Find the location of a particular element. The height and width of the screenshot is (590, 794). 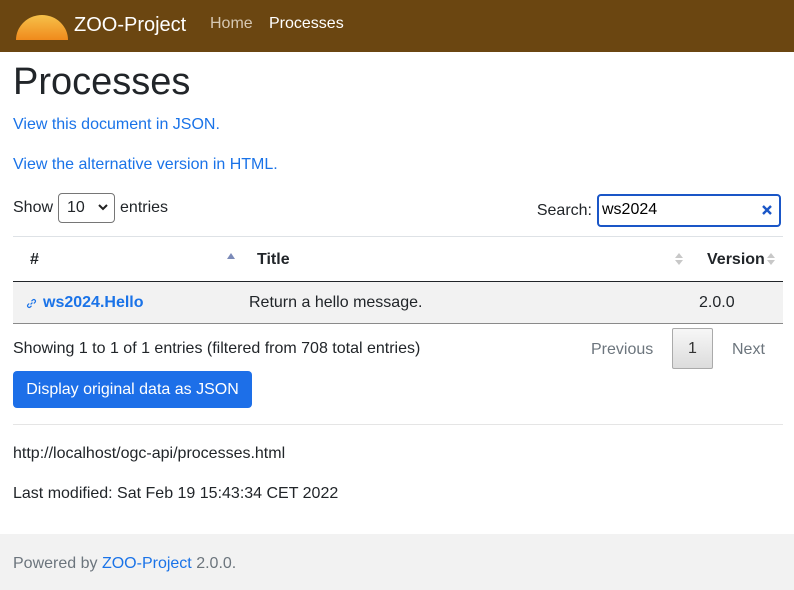

divider is located at coordinates (398, 424).